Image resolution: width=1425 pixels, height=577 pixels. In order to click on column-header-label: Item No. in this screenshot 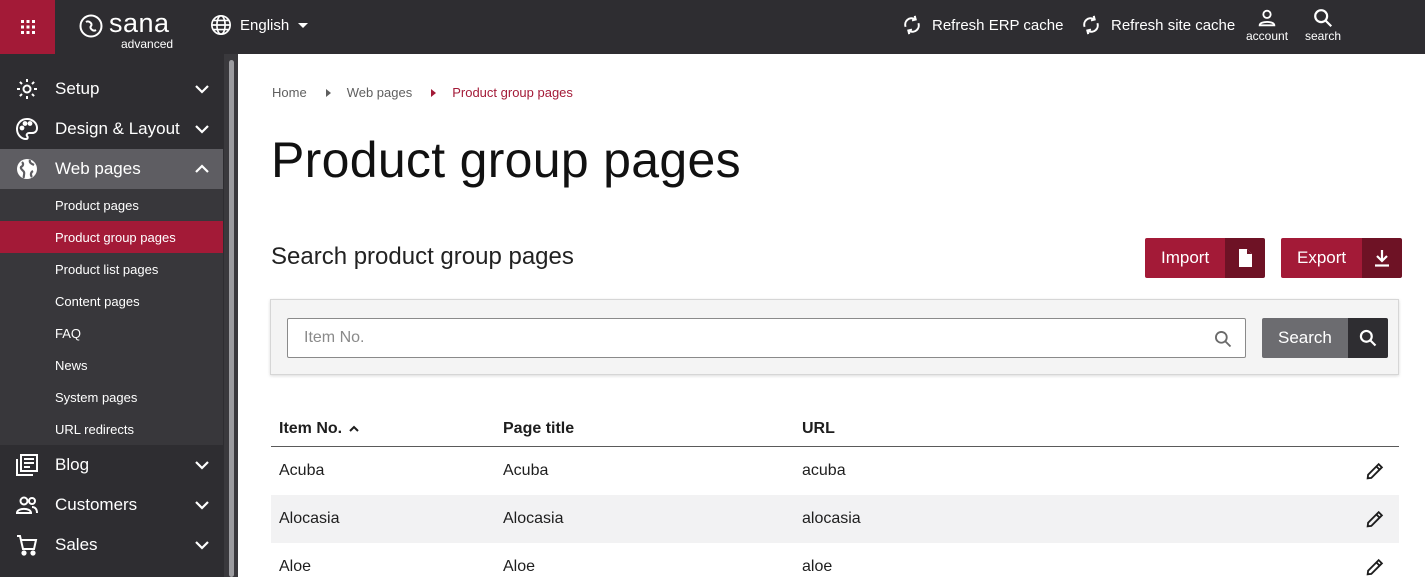, I will do `click(311, 428)`.